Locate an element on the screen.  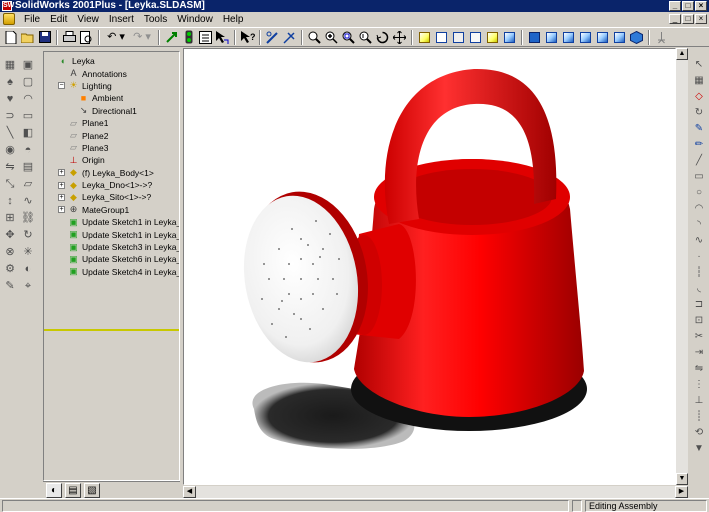
zoom-to-selection-icon is located at coordinates (365, 37).